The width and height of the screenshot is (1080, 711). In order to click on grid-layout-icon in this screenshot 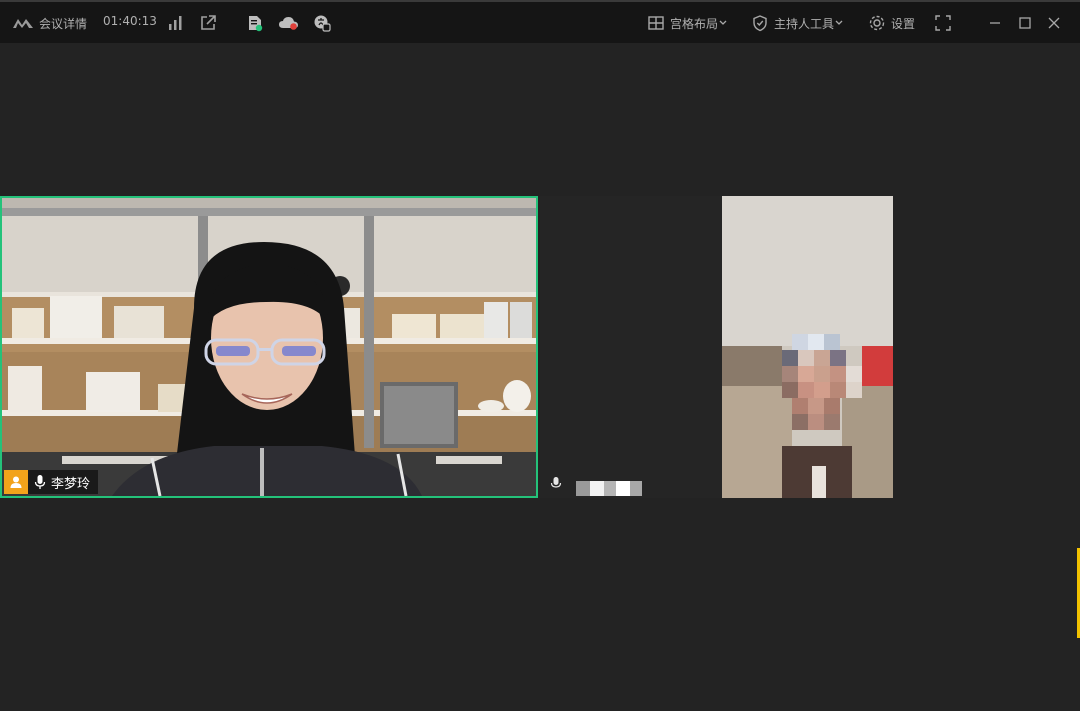, I will do `click(656, 23)`.